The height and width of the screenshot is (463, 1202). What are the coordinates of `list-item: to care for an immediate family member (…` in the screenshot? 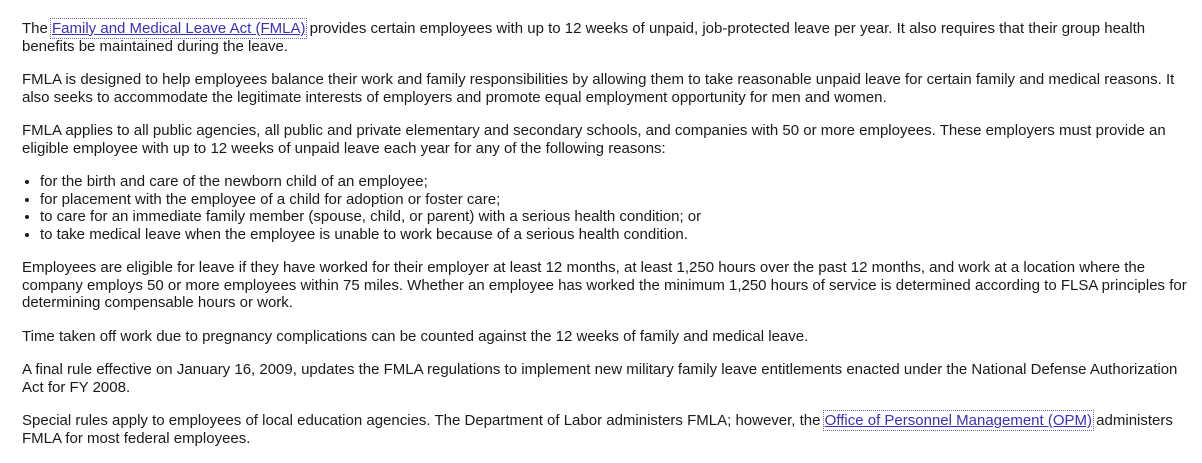 It's located at (617, 217).